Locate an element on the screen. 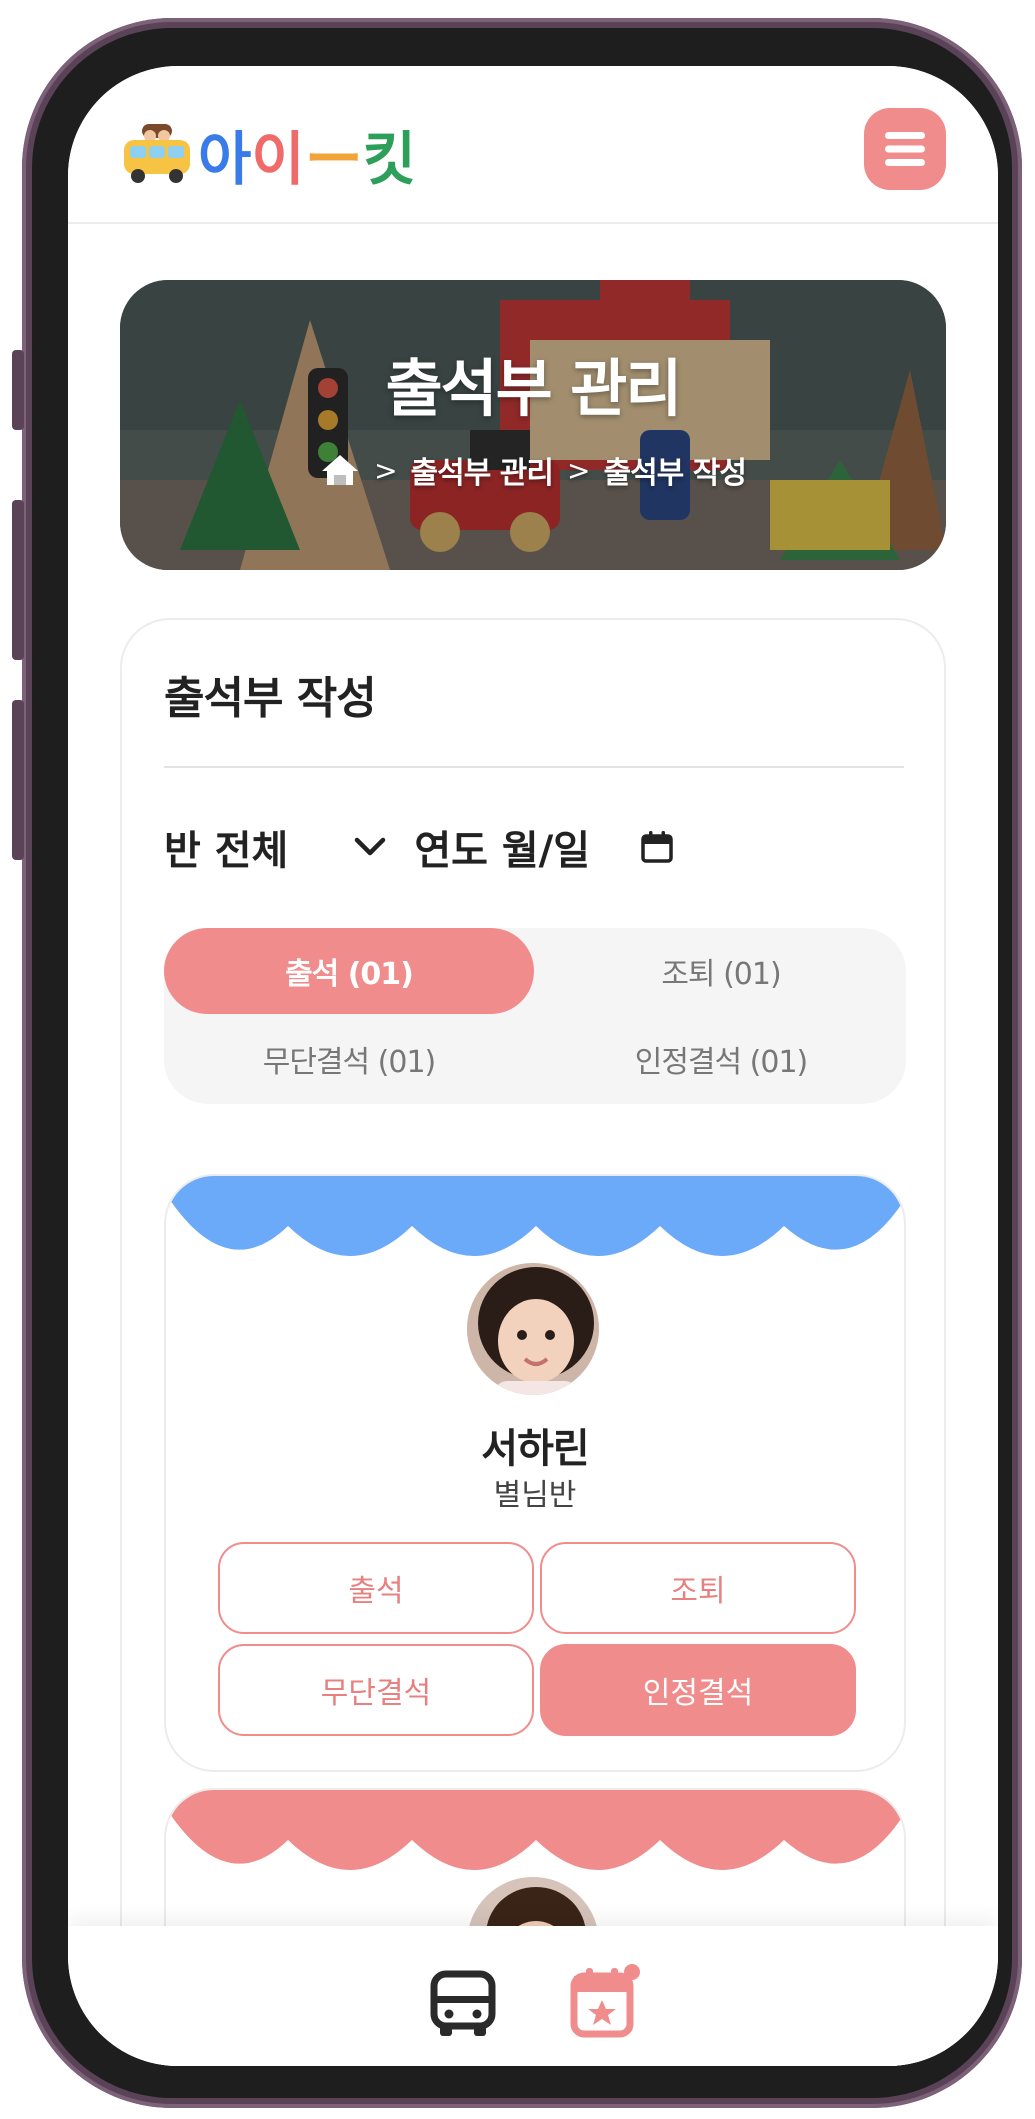  breadcrumb: > 출석부 관리 > 출석부 작성 is located at coordinates (533, 470).